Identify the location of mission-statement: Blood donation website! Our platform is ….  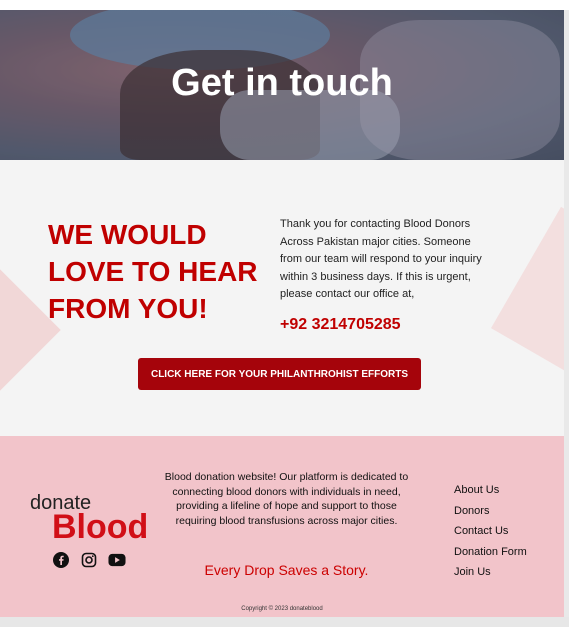
(286, 499).